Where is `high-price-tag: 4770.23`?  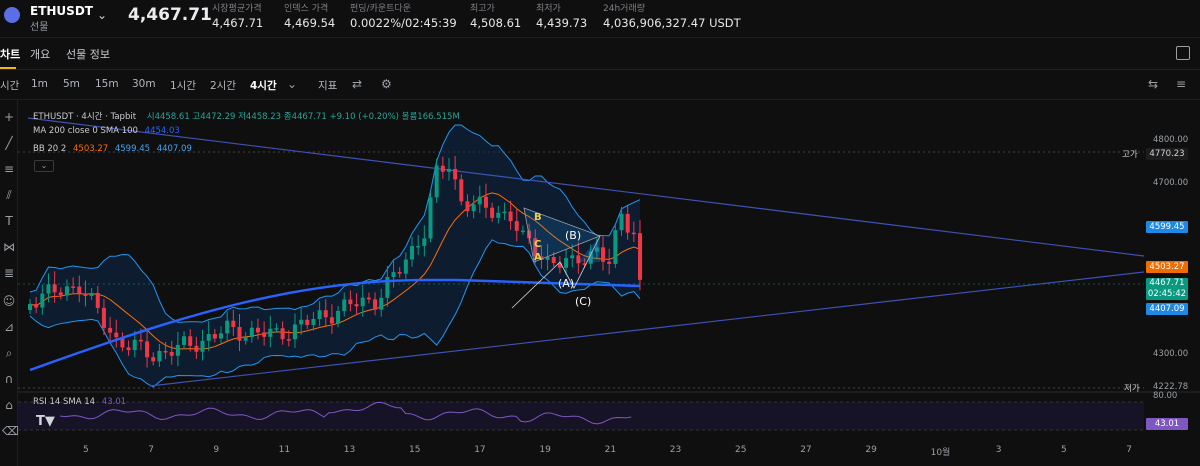
high-price-tag: 4770.23 is located at coordinates (1167, 154).